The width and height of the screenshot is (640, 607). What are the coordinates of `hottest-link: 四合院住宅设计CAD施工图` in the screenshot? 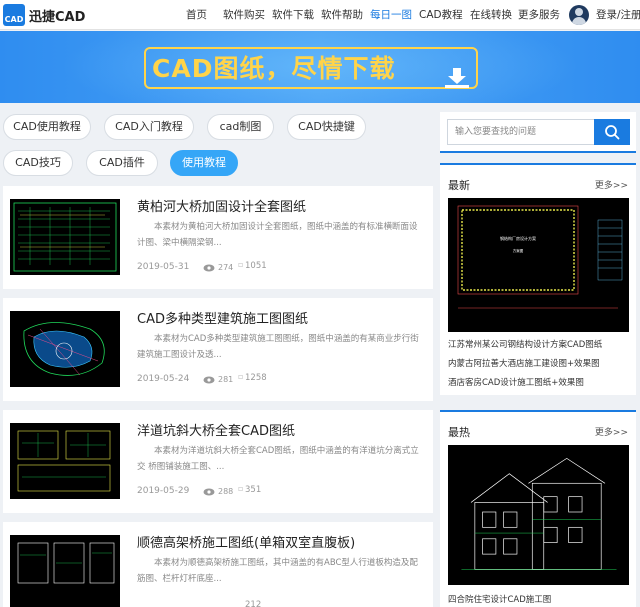 It's located at (499, 599).